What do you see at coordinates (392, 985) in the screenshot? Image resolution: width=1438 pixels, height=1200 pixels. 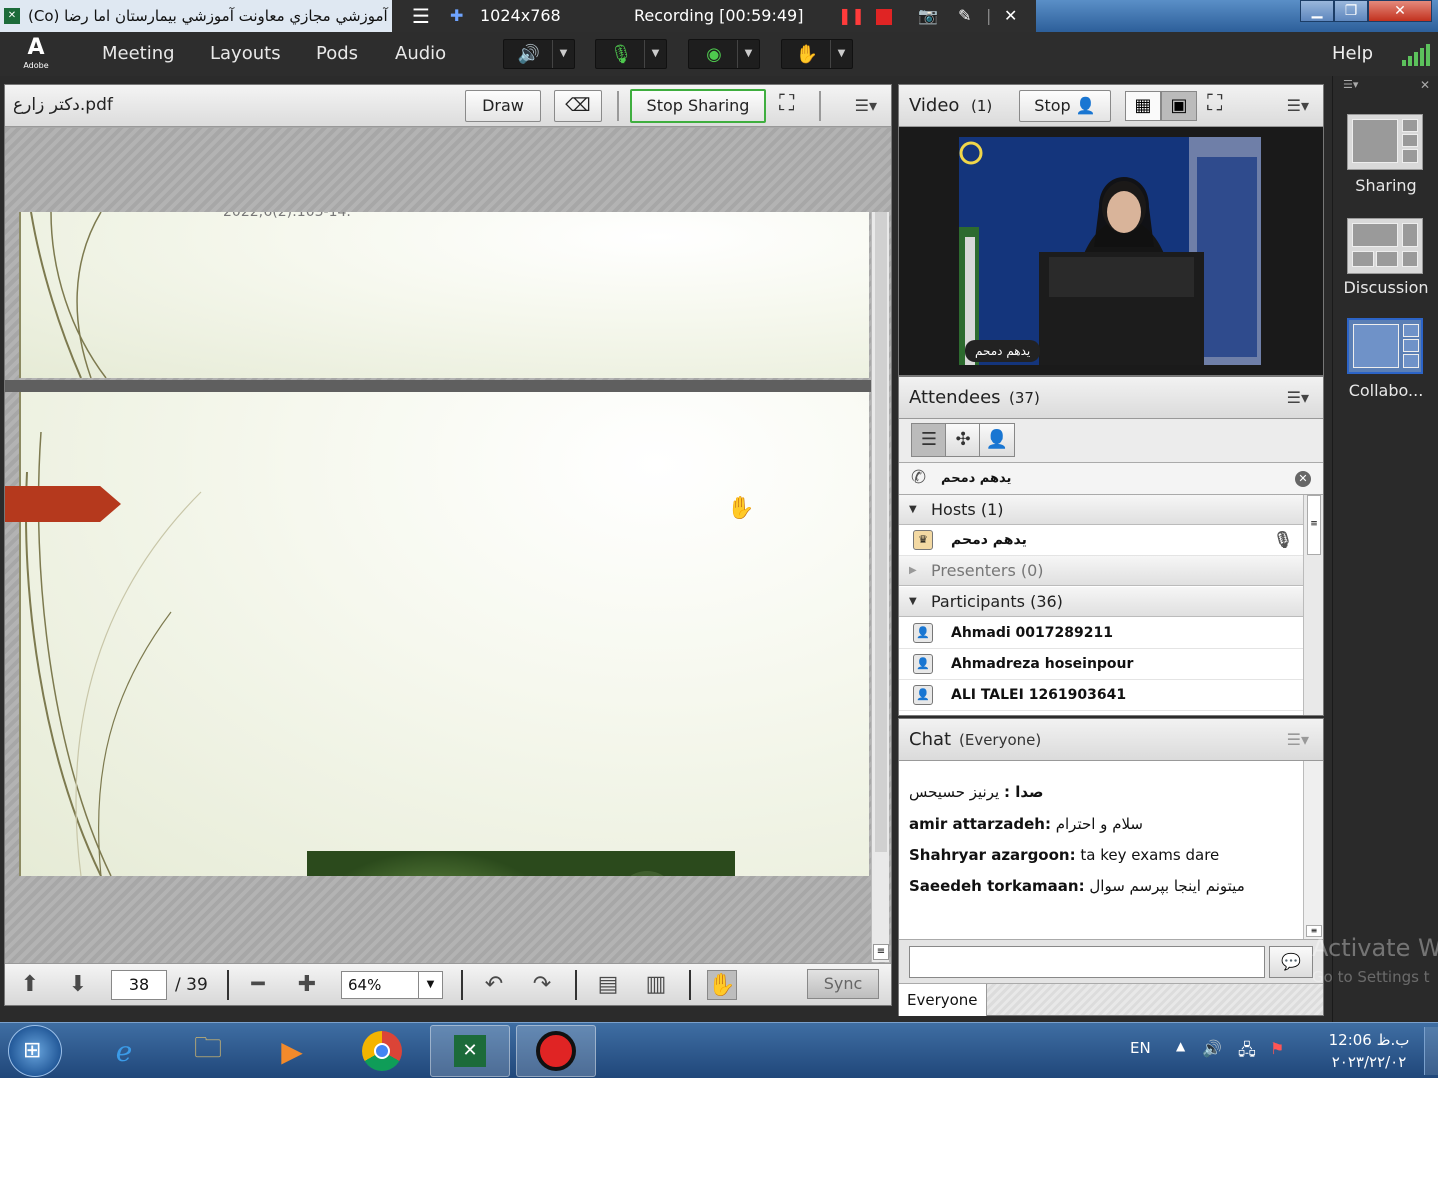 I see `zoom-select: 64% ▼` at bounding box center [392, 985].